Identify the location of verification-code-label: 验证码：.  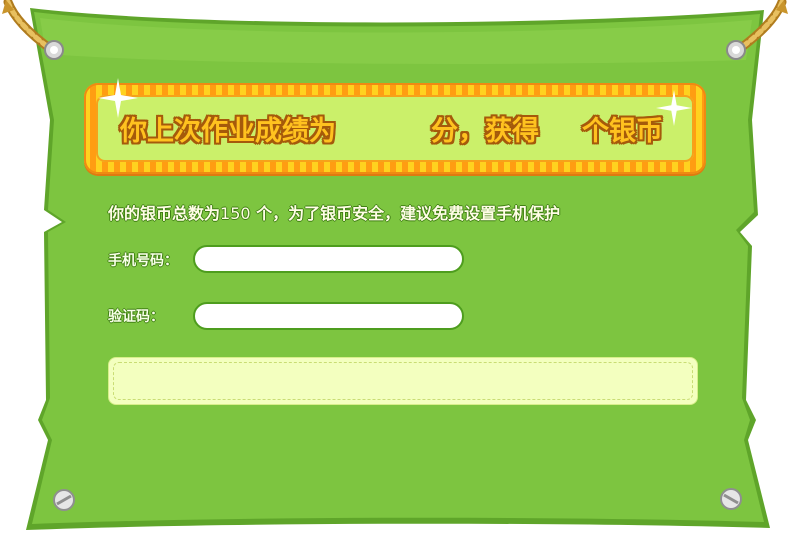
(136, 317).